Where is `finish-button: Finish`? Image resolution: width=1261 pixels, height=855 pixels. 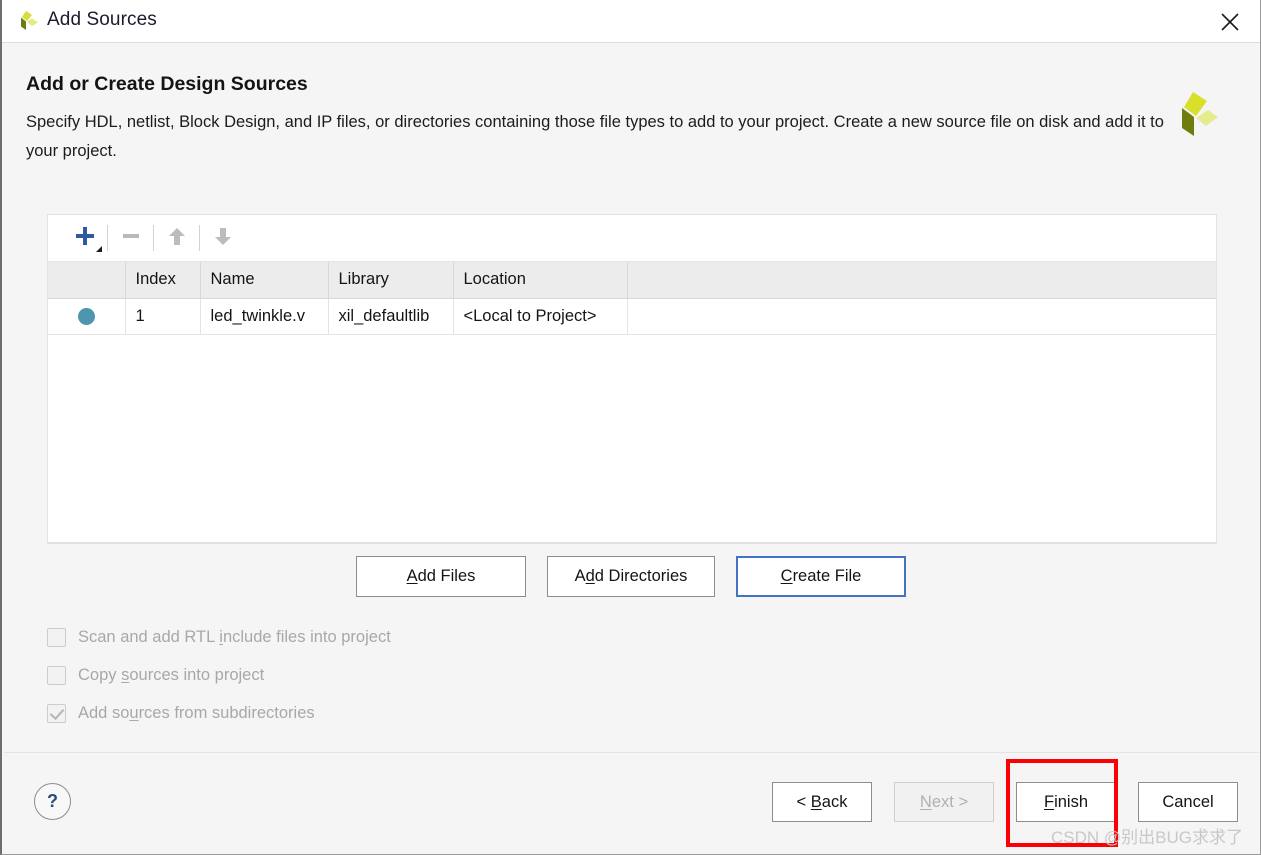 finish-button: Finish is located at coordinates (1066, 802).